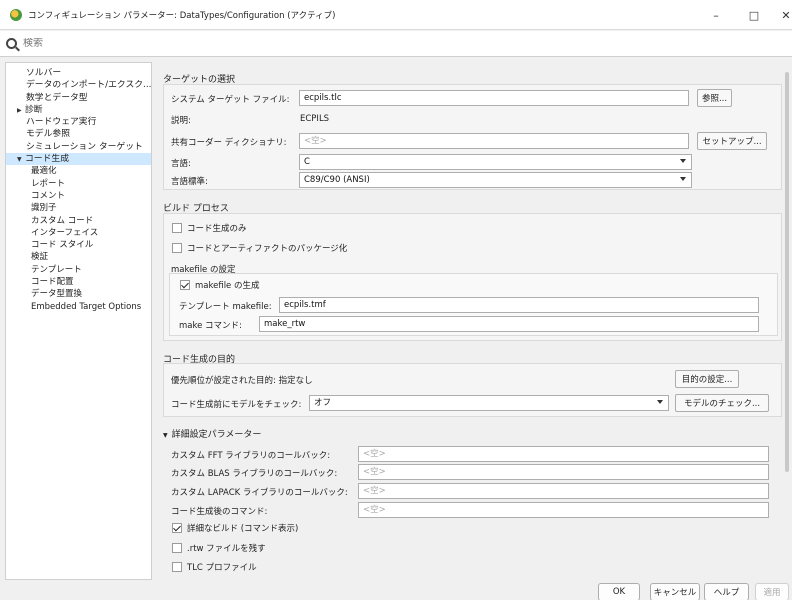 Image resolution: width=792 pixels, height=600 pixels. Describe the element at coordinates (563, 454) in the screenshot. I see `fft-callback-field: <空>` at that location.